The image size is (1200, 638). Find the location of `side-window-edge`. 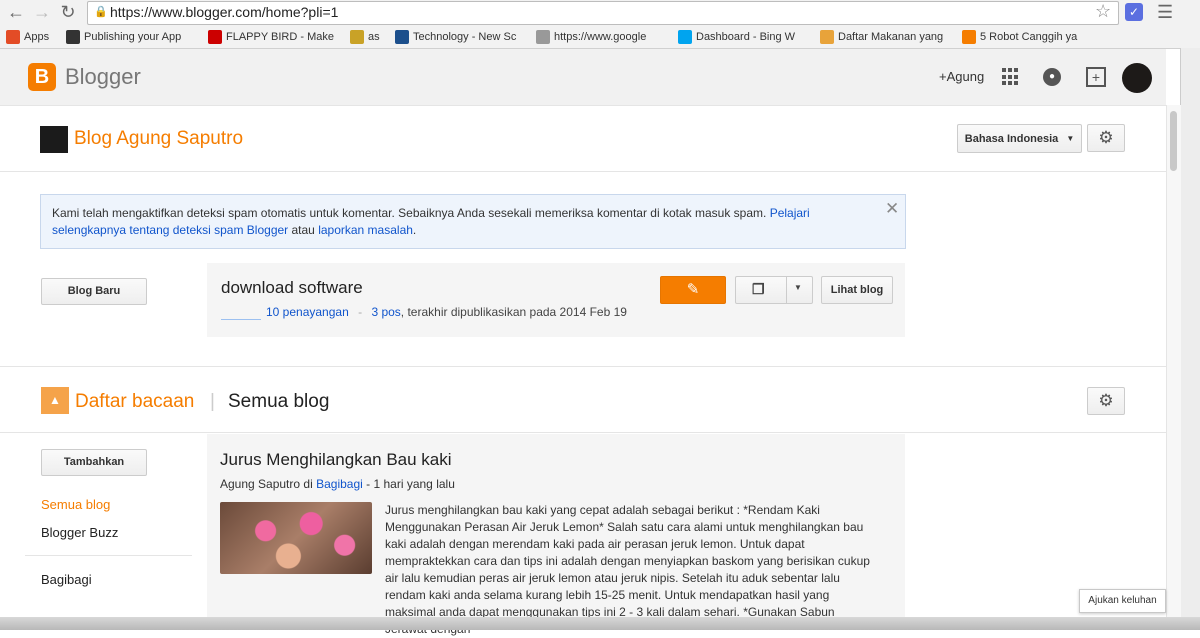

side-window-edge is located at coordinates (1190, 338).